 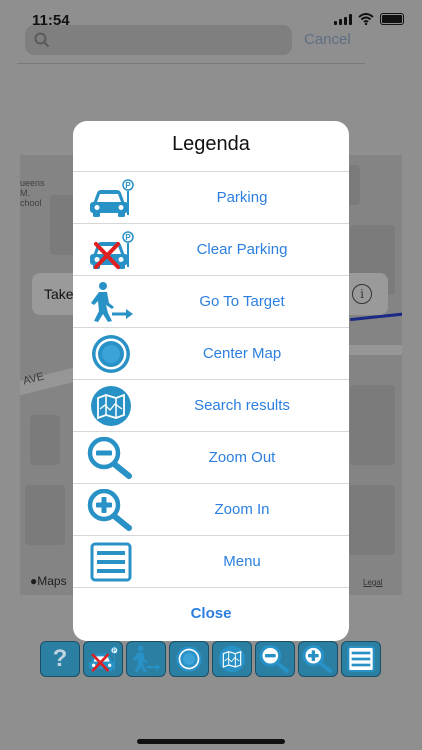 I want to click on legend-item-clear-parking: Clear Parking, so click(x=211, y=249).